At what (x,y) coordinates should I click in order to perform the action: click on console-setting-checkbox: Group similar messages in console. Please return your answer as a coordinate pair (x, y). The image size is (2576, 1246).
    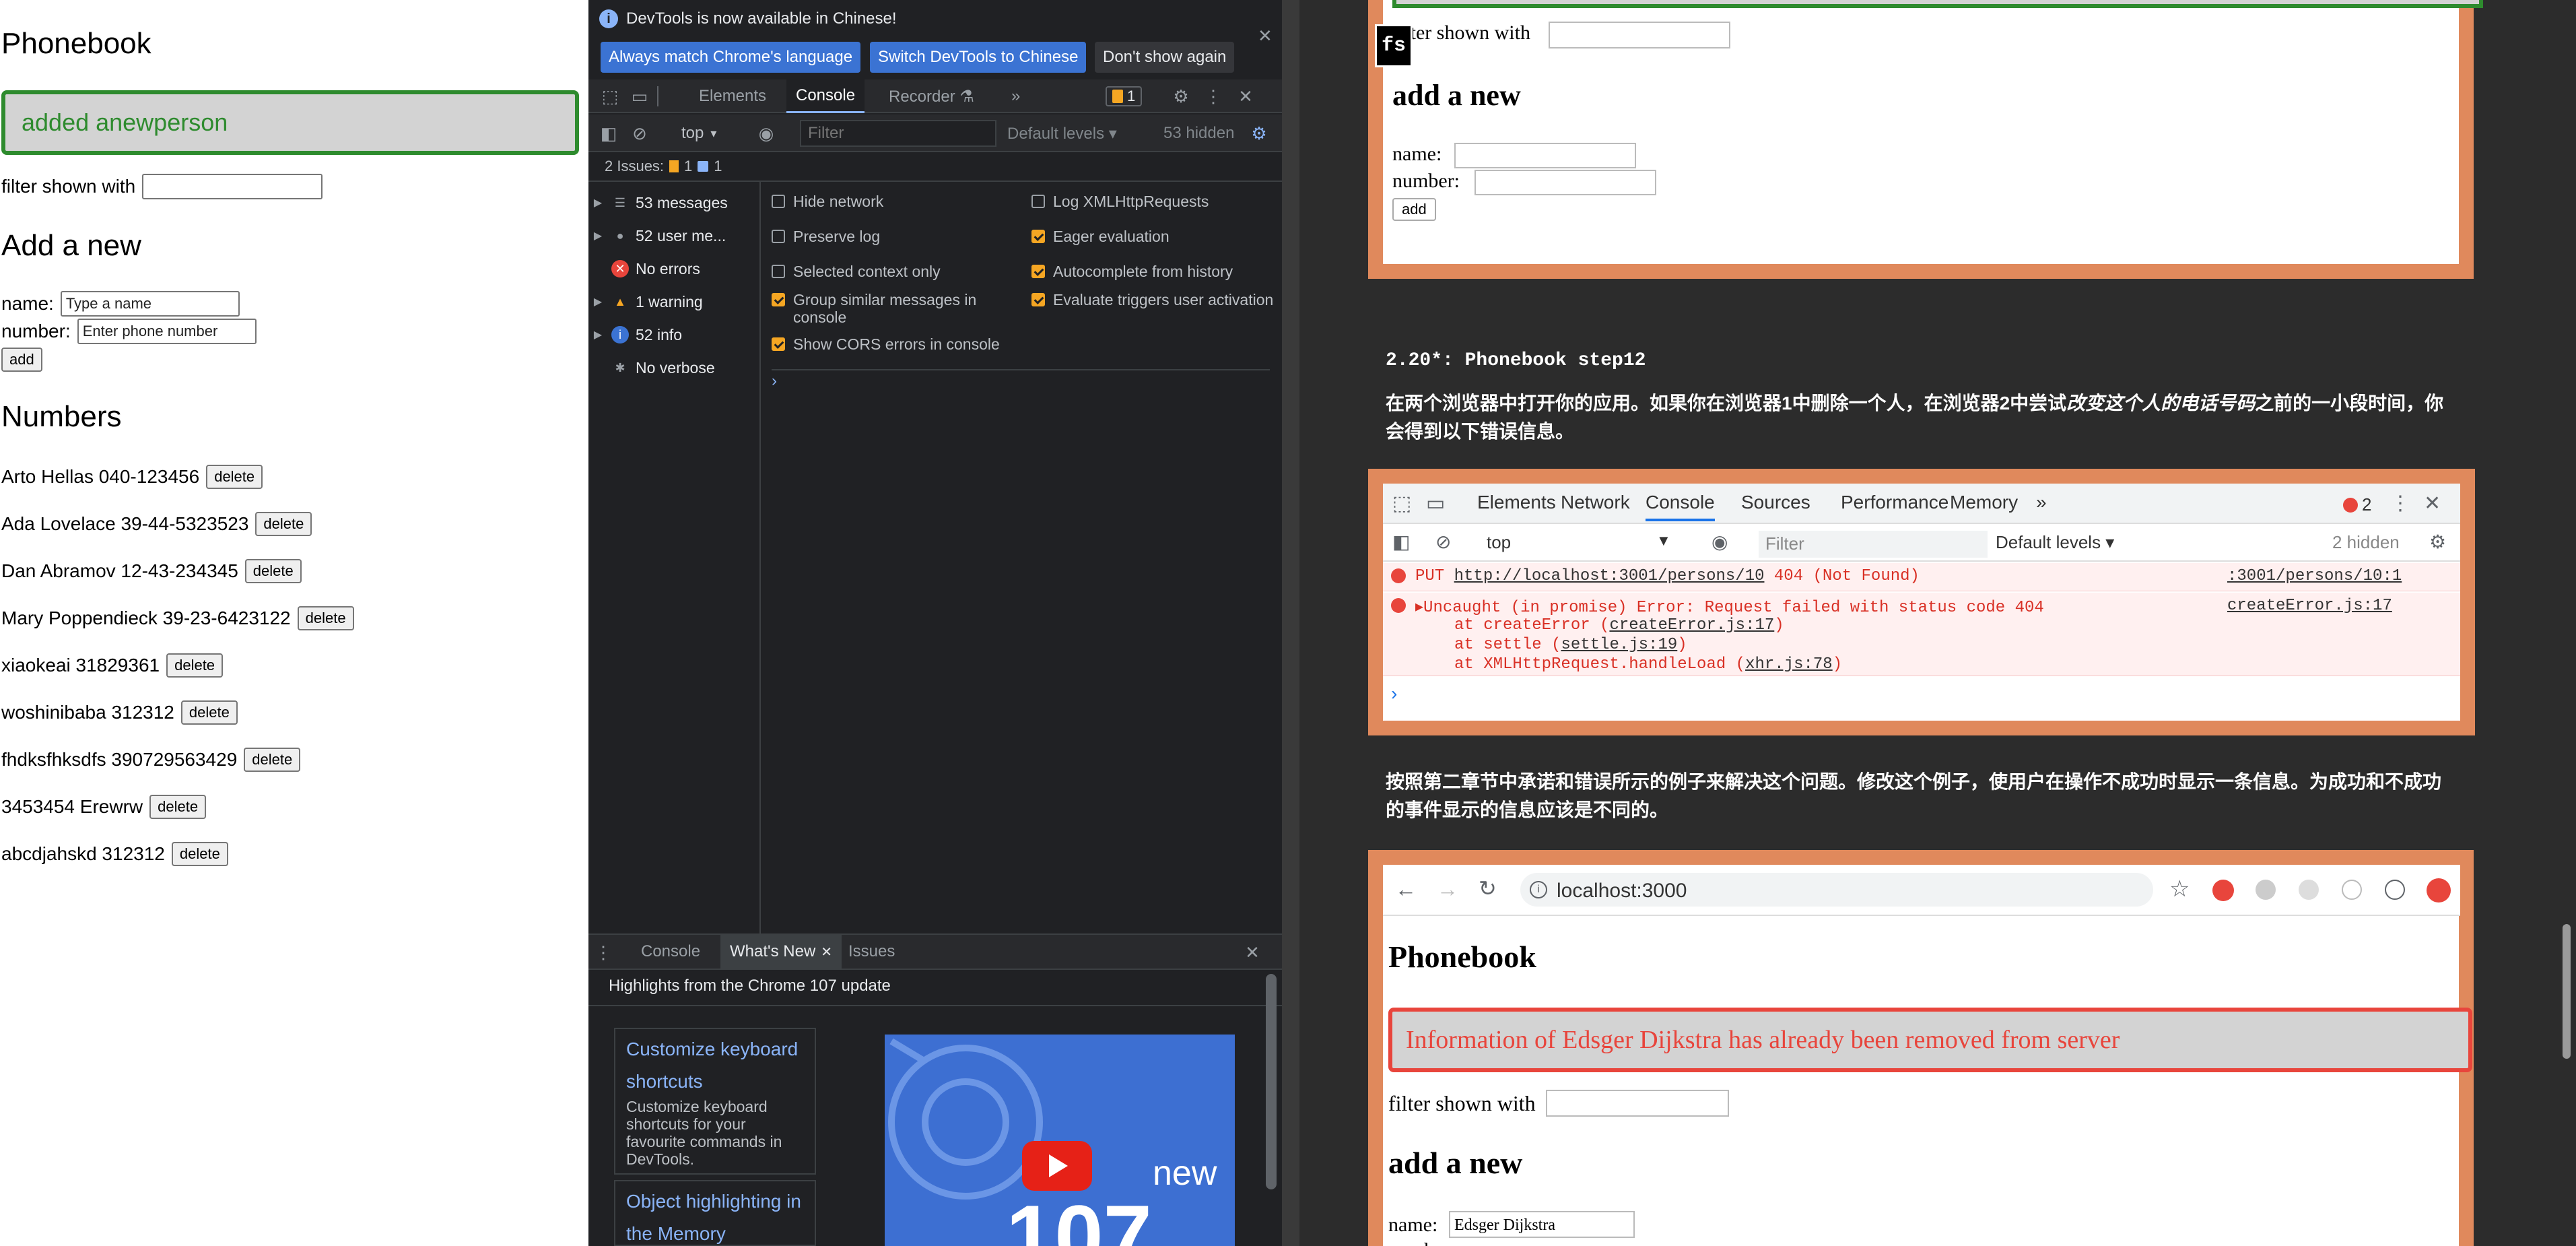
    Looking at the image, I should click on (899, 308).